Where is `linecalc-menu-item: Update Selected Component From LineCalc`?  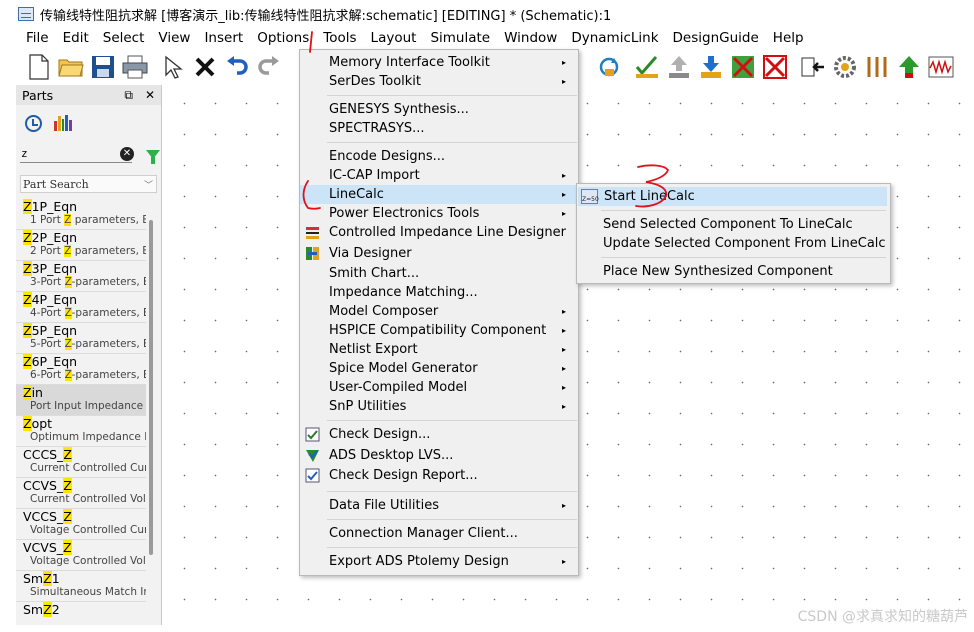
linecalc-menu-item: Update Selected Component From LineCalc is located at coordinates (733, 243).